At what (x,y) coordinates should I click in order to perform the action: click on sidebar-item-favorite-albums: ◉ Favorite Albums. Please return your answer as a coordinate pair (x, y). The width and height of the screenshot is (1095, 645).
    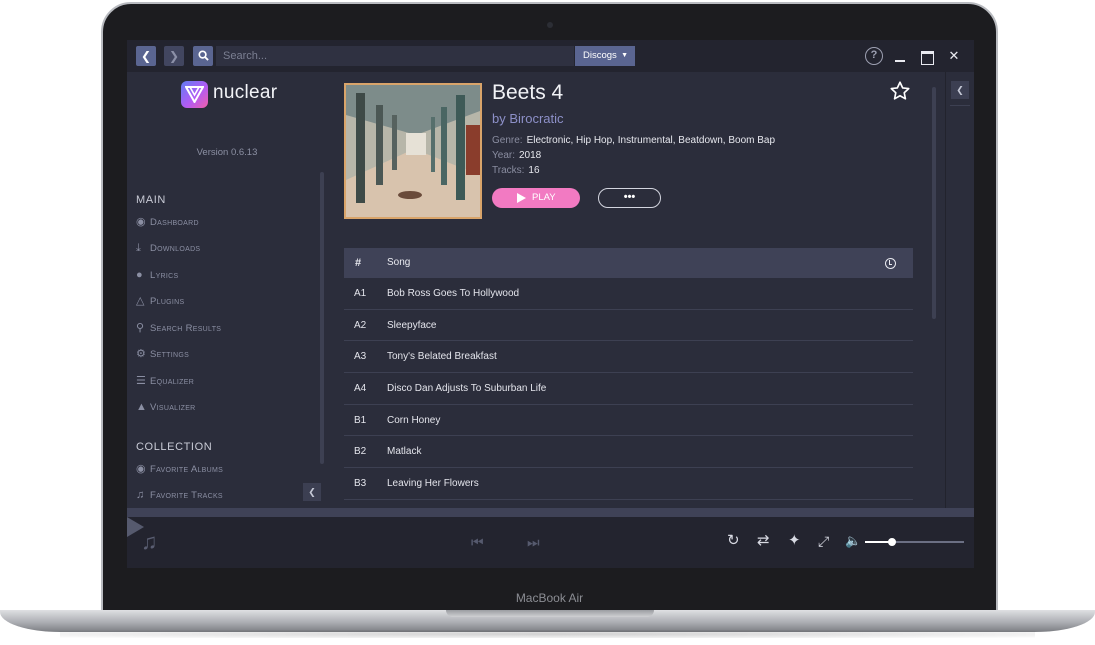
    Looking at the image, I should click on (179, 469).